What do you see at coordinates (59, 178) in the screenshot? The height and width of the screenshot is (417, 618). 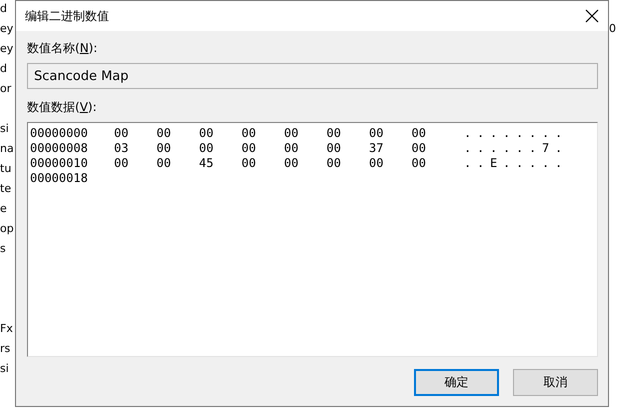 I see `hex-offset: 00000018` at bounding box center [59, 178].